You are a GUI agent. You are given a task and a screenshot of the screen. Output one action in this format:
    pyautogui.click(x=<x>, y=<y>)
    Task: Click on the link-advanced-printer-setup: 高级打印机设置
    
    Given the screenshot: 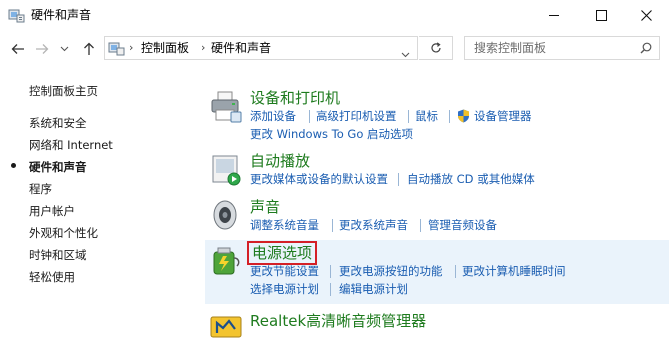 What is the action you would take?
    pyautogui.click(x=356, y=116)
    